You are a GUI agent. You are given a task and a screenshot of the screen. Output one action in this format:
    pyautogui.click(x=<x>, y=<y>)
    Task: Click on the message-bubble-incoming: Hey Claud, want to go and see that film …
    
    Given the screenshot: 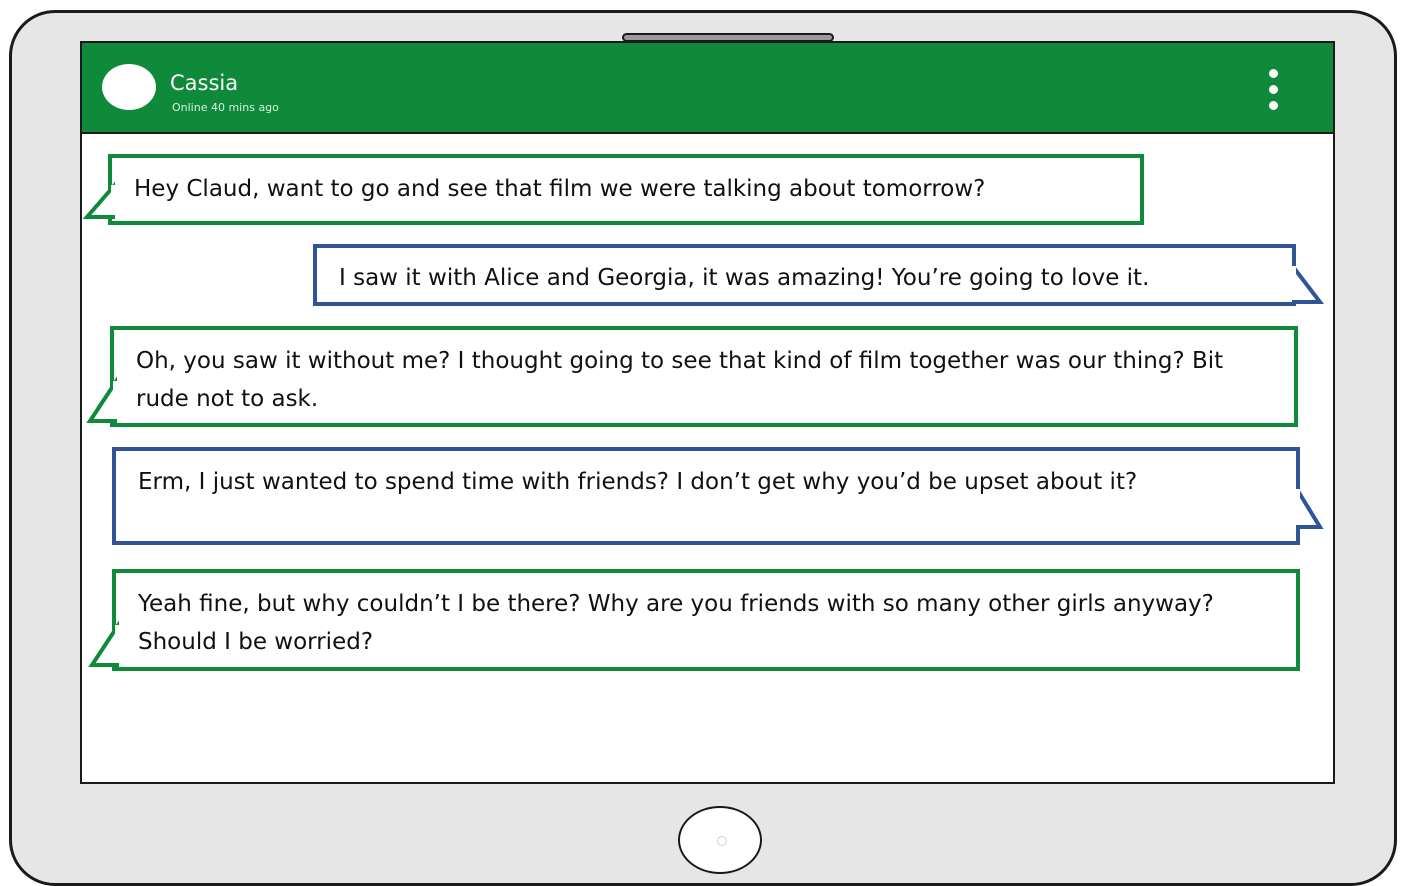 What is the action you would take?
    pyautogui.click(x=613, y=189)
    